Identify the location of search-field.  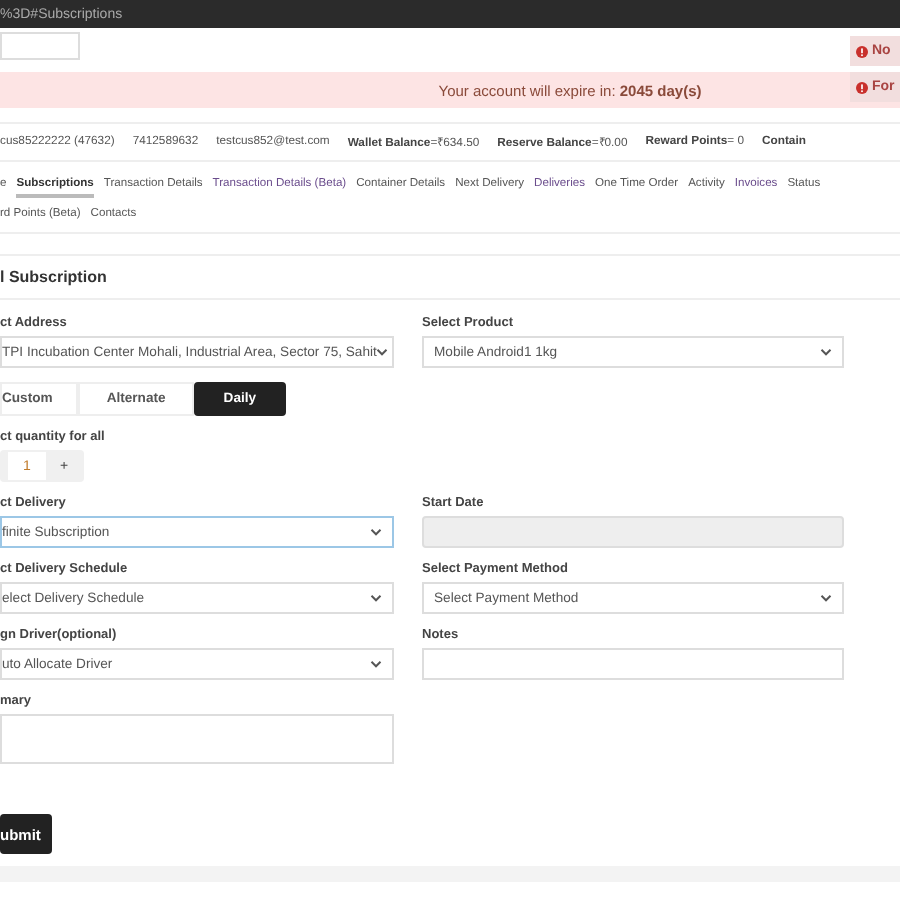
(40, 46).